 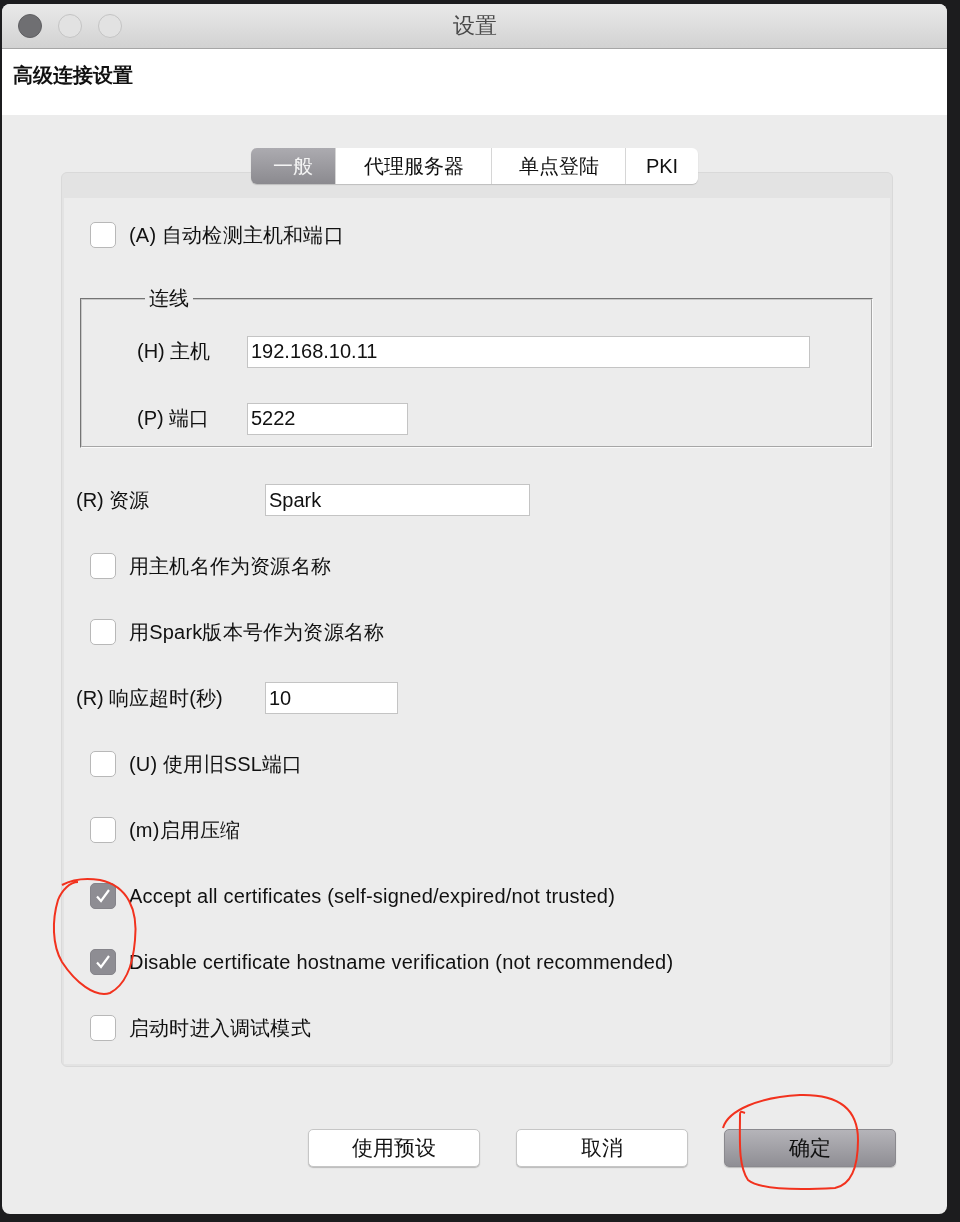 I want to click on dialog-heading: 高级连接设置, so click(x=73, y=75).